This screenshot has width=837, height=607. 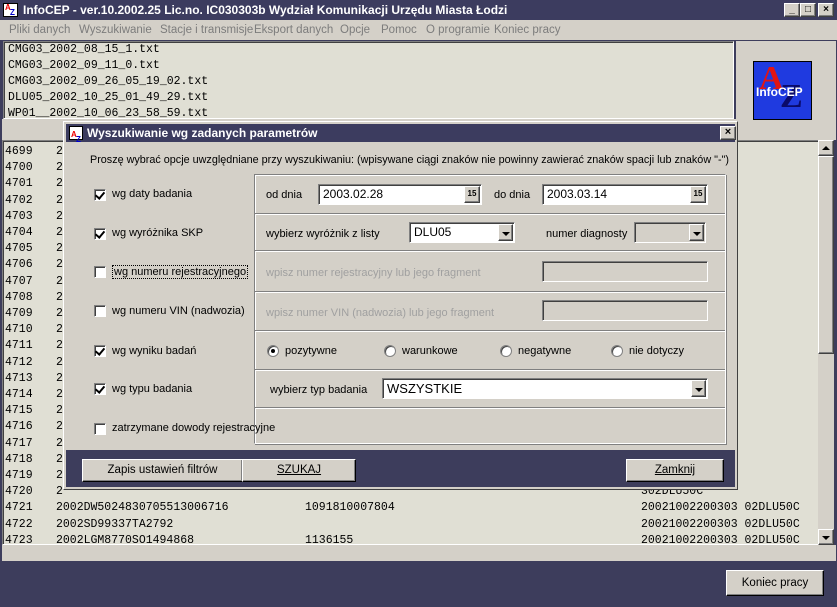 I want to click on search-button: SZUKAJ, so click(x=299, y=470).